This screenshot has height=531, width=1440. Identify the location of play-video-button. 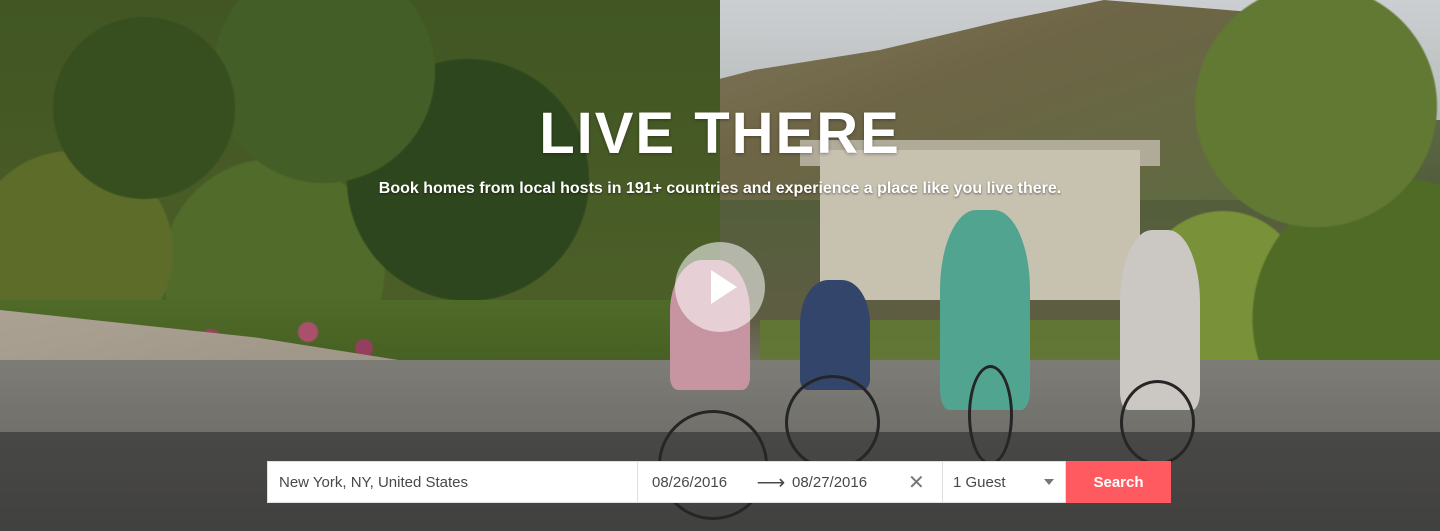
(720, 287).